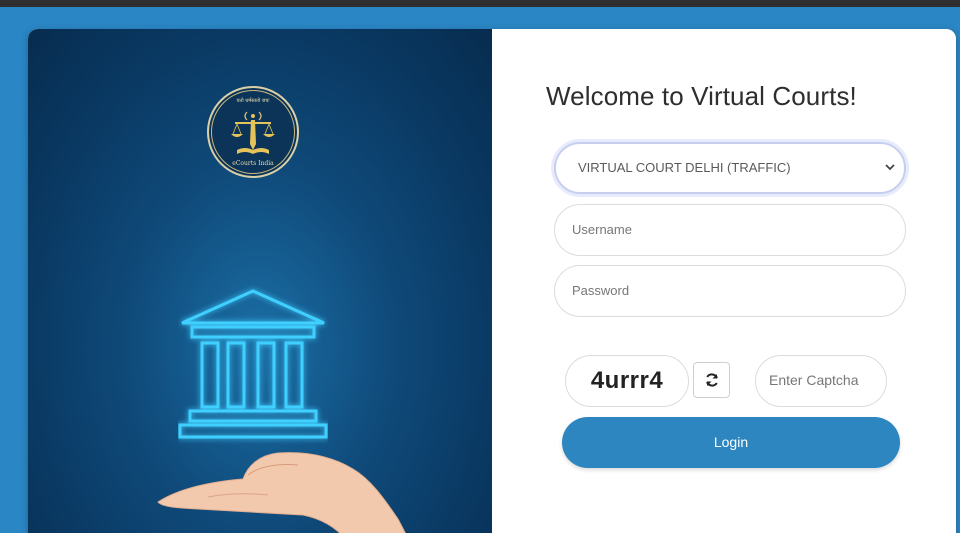 The height and width of the screenshot is (533, 960). I want to click on page-title: Welcome to Virtual Courts!, so click(701, 96).